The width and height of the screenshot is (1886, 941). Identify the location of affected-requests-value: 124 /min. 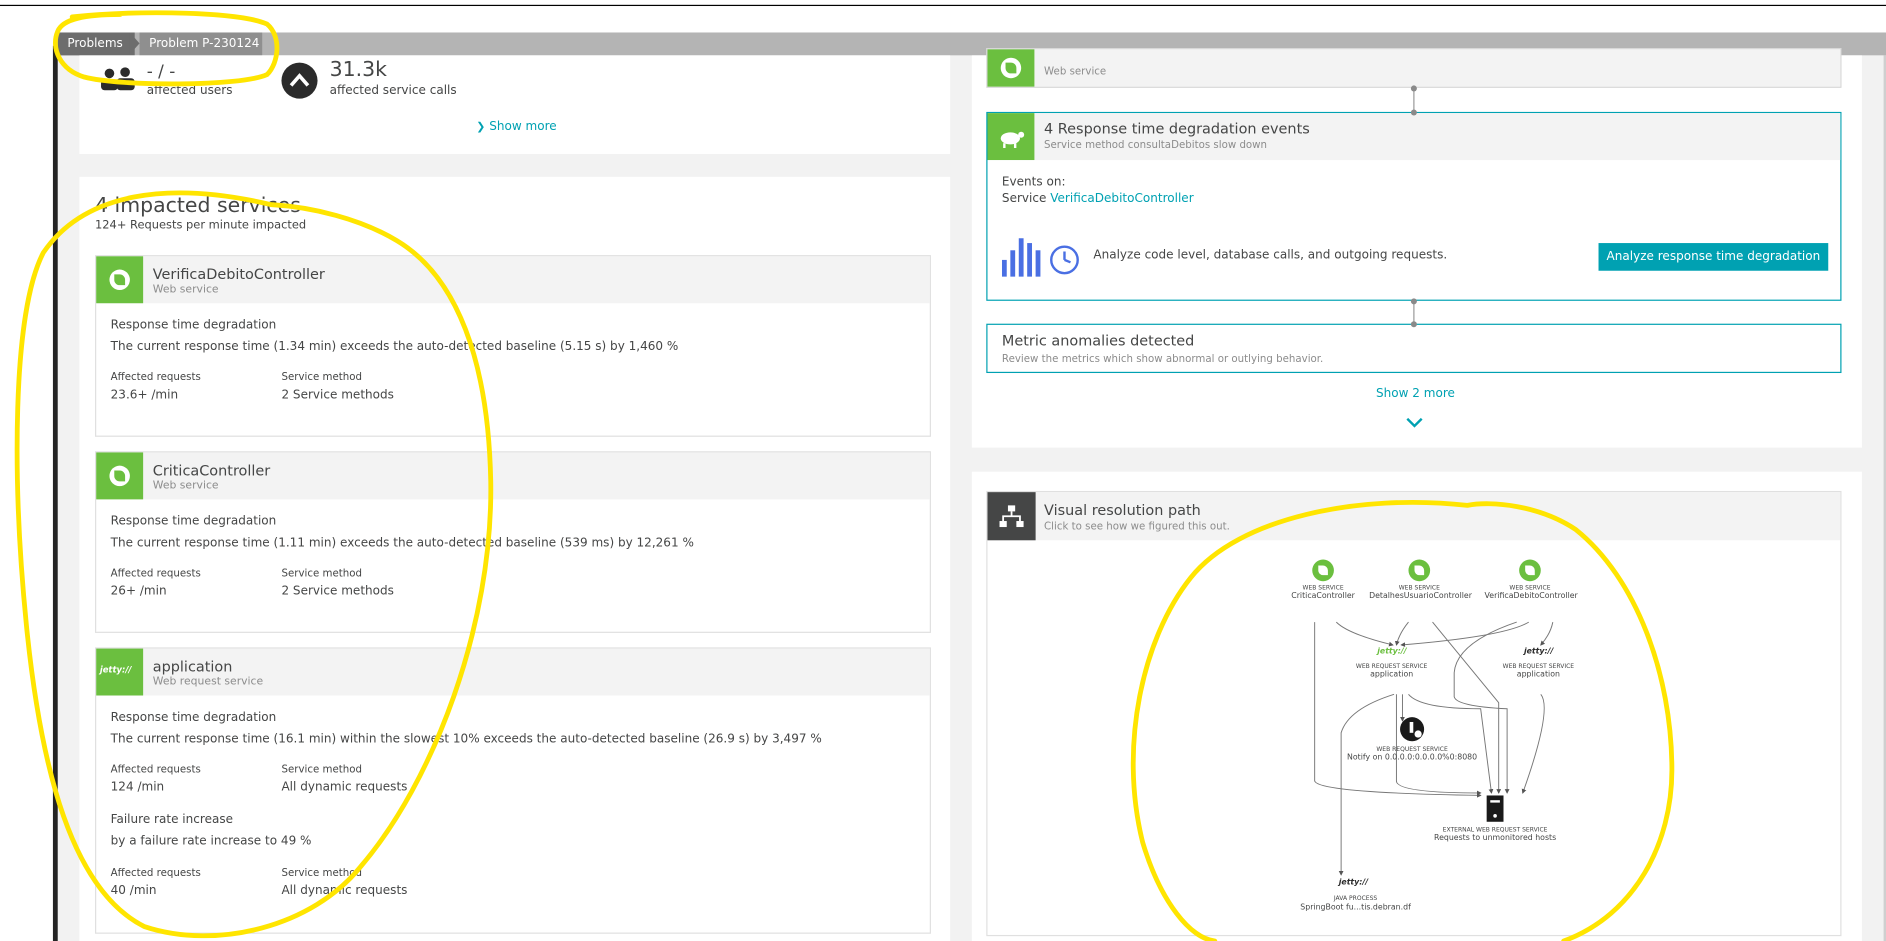
(137, 787).